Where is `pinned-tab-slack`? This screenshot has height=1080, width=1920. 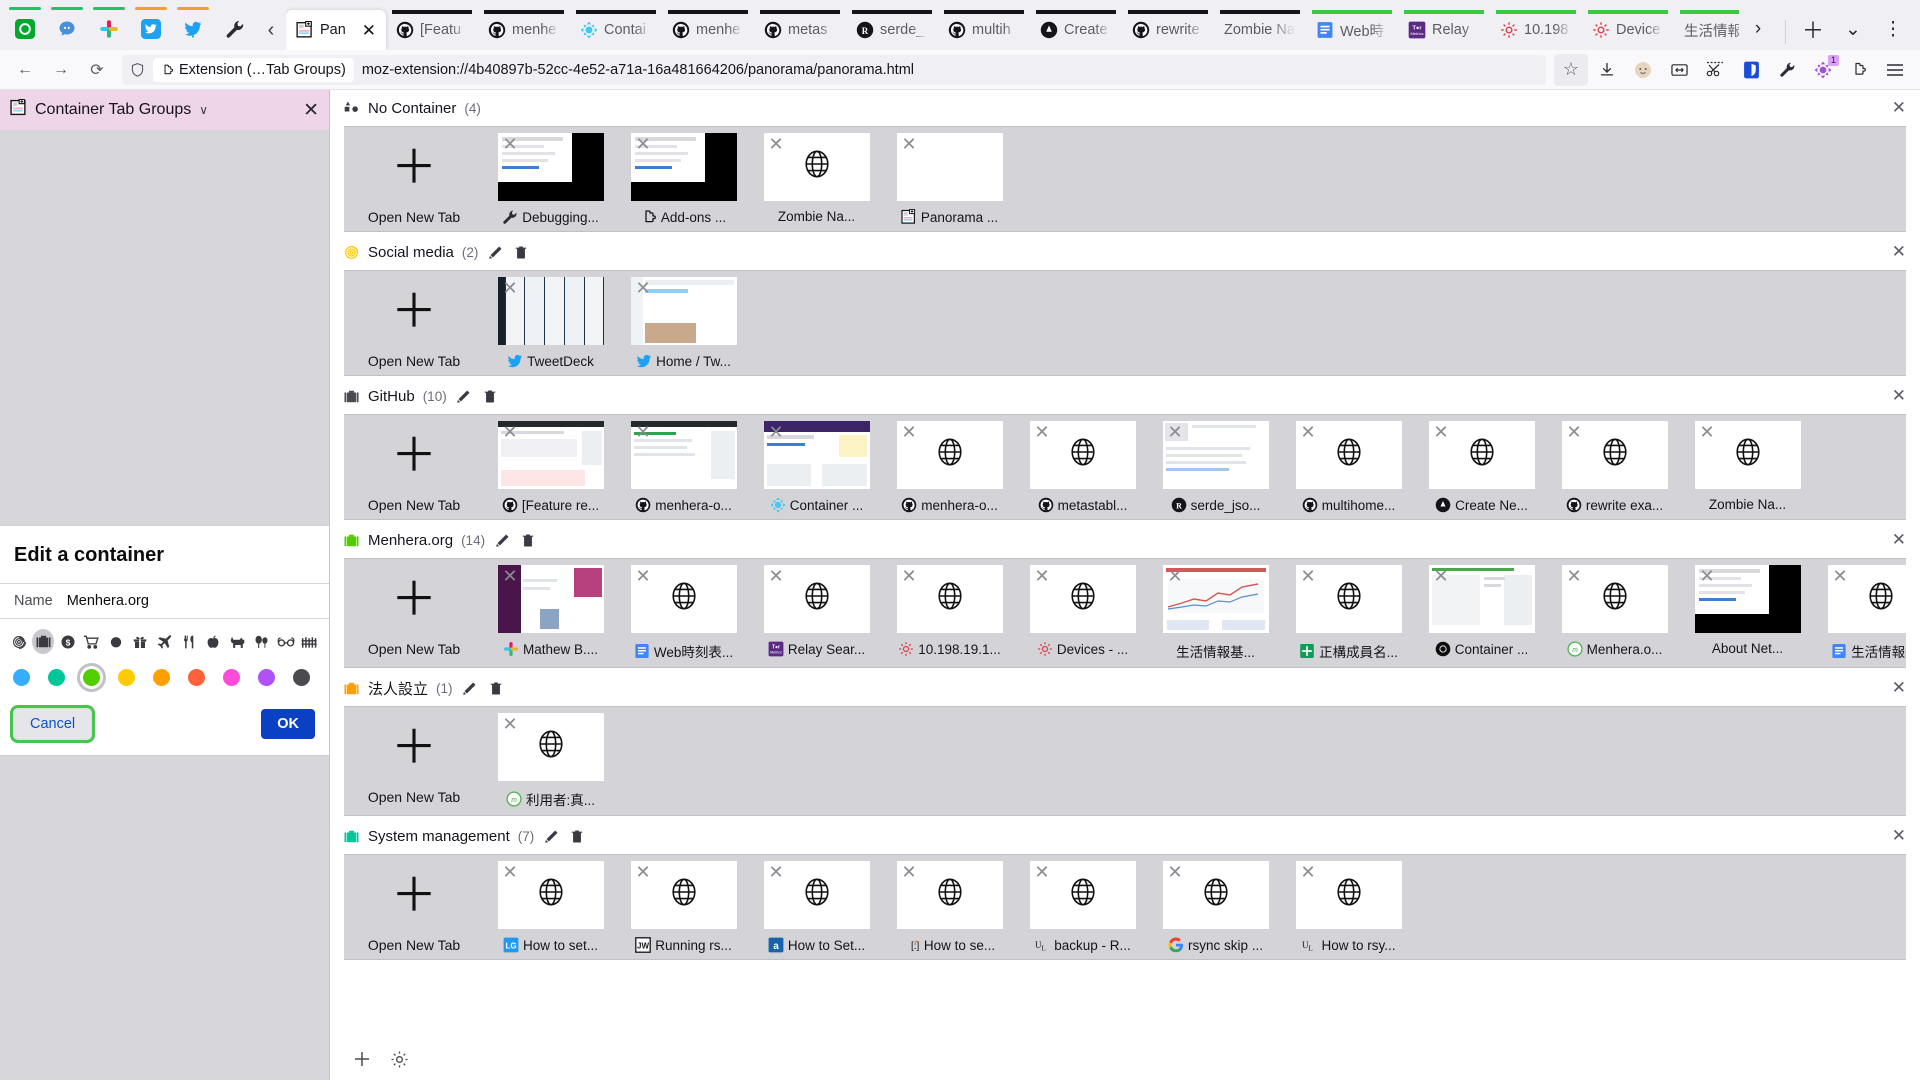
pinned-tab-slack is located at coordinates (109, 28).